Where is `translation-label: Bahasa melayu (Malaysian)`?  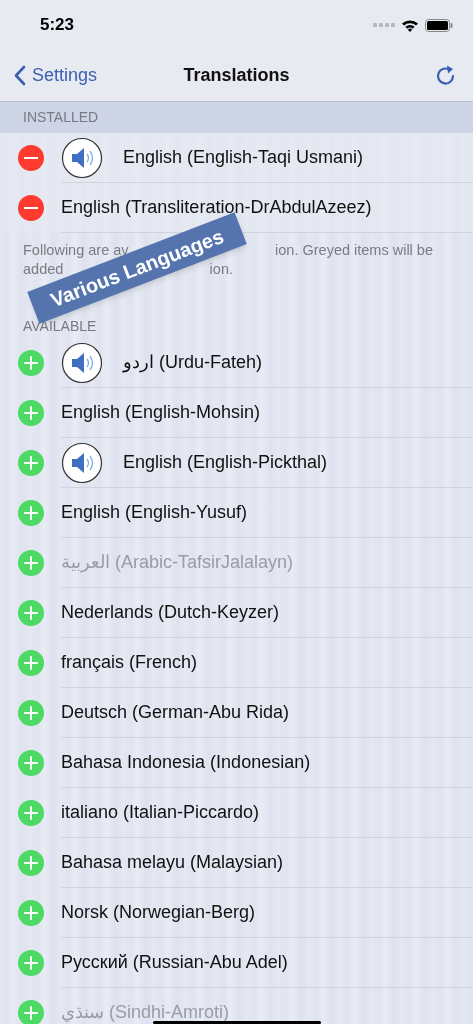
translation-label: Bahasa melayu (Malaysian) is located at coordinates (172, 862).